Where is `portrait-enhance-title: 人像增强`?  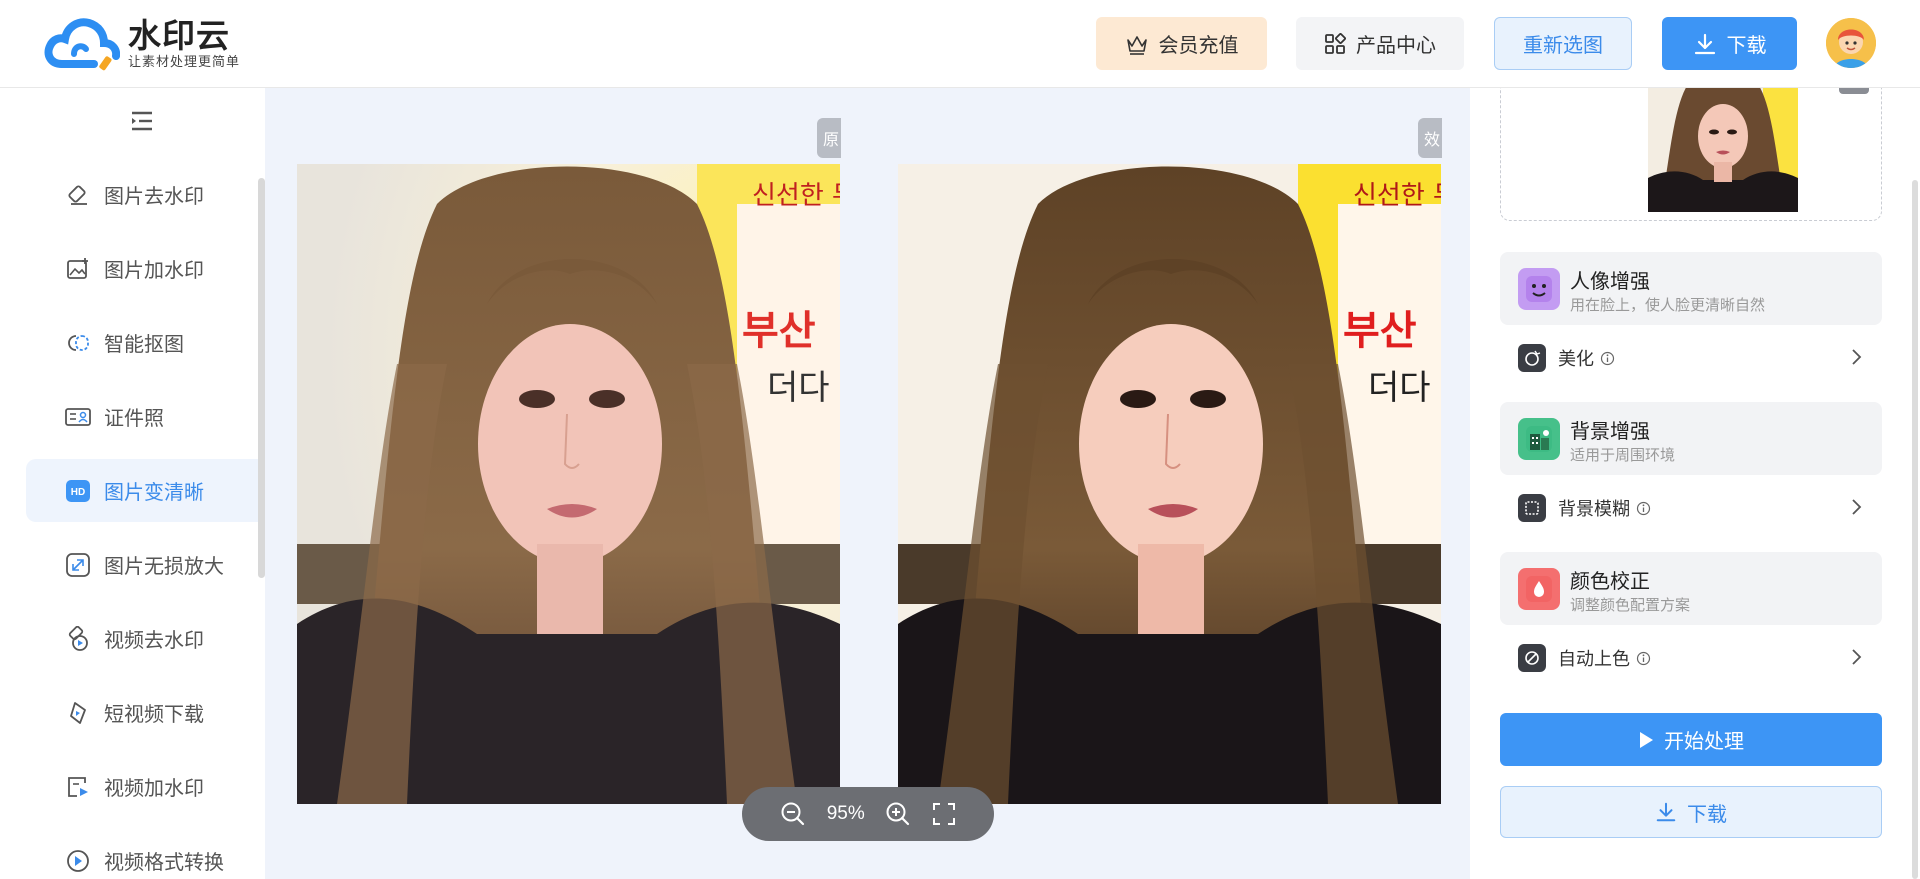
portrait-enhance-title: 人像增强 is located at coordinates (1610, 282).